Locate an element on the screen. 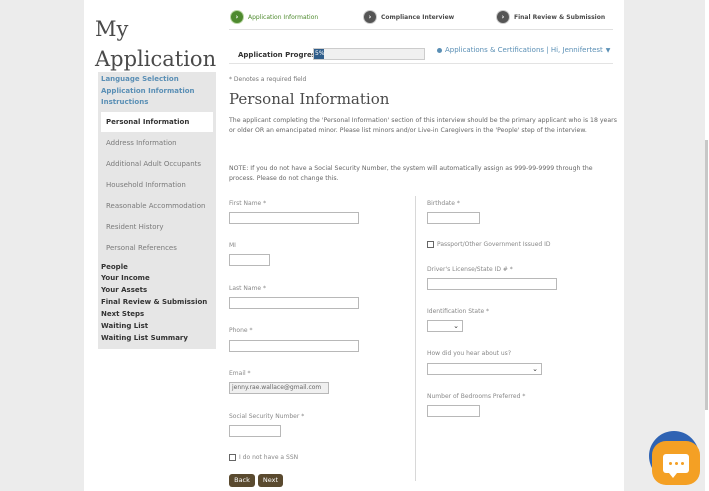 The height and width of the screenshot is (491, 709). no-ssn-checkbox is located at coordinates (232, 457).